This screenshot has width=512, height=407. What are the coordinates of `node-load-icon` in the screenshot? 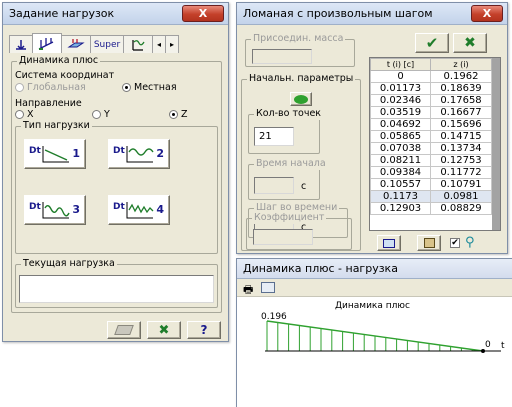 It's located at (21, 44).